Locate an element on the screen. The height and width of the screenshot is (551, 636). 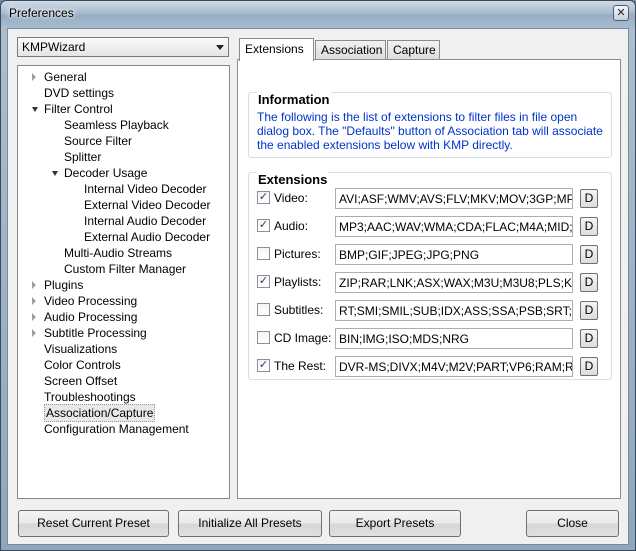
tree-item-label: Visualizations is located at coordinates (81, 349).